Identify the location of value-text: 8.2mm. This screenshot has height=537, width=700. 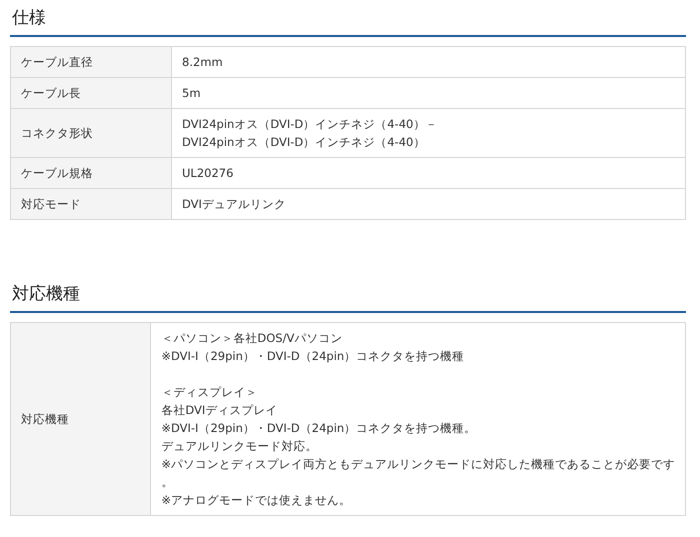
(203, 62).